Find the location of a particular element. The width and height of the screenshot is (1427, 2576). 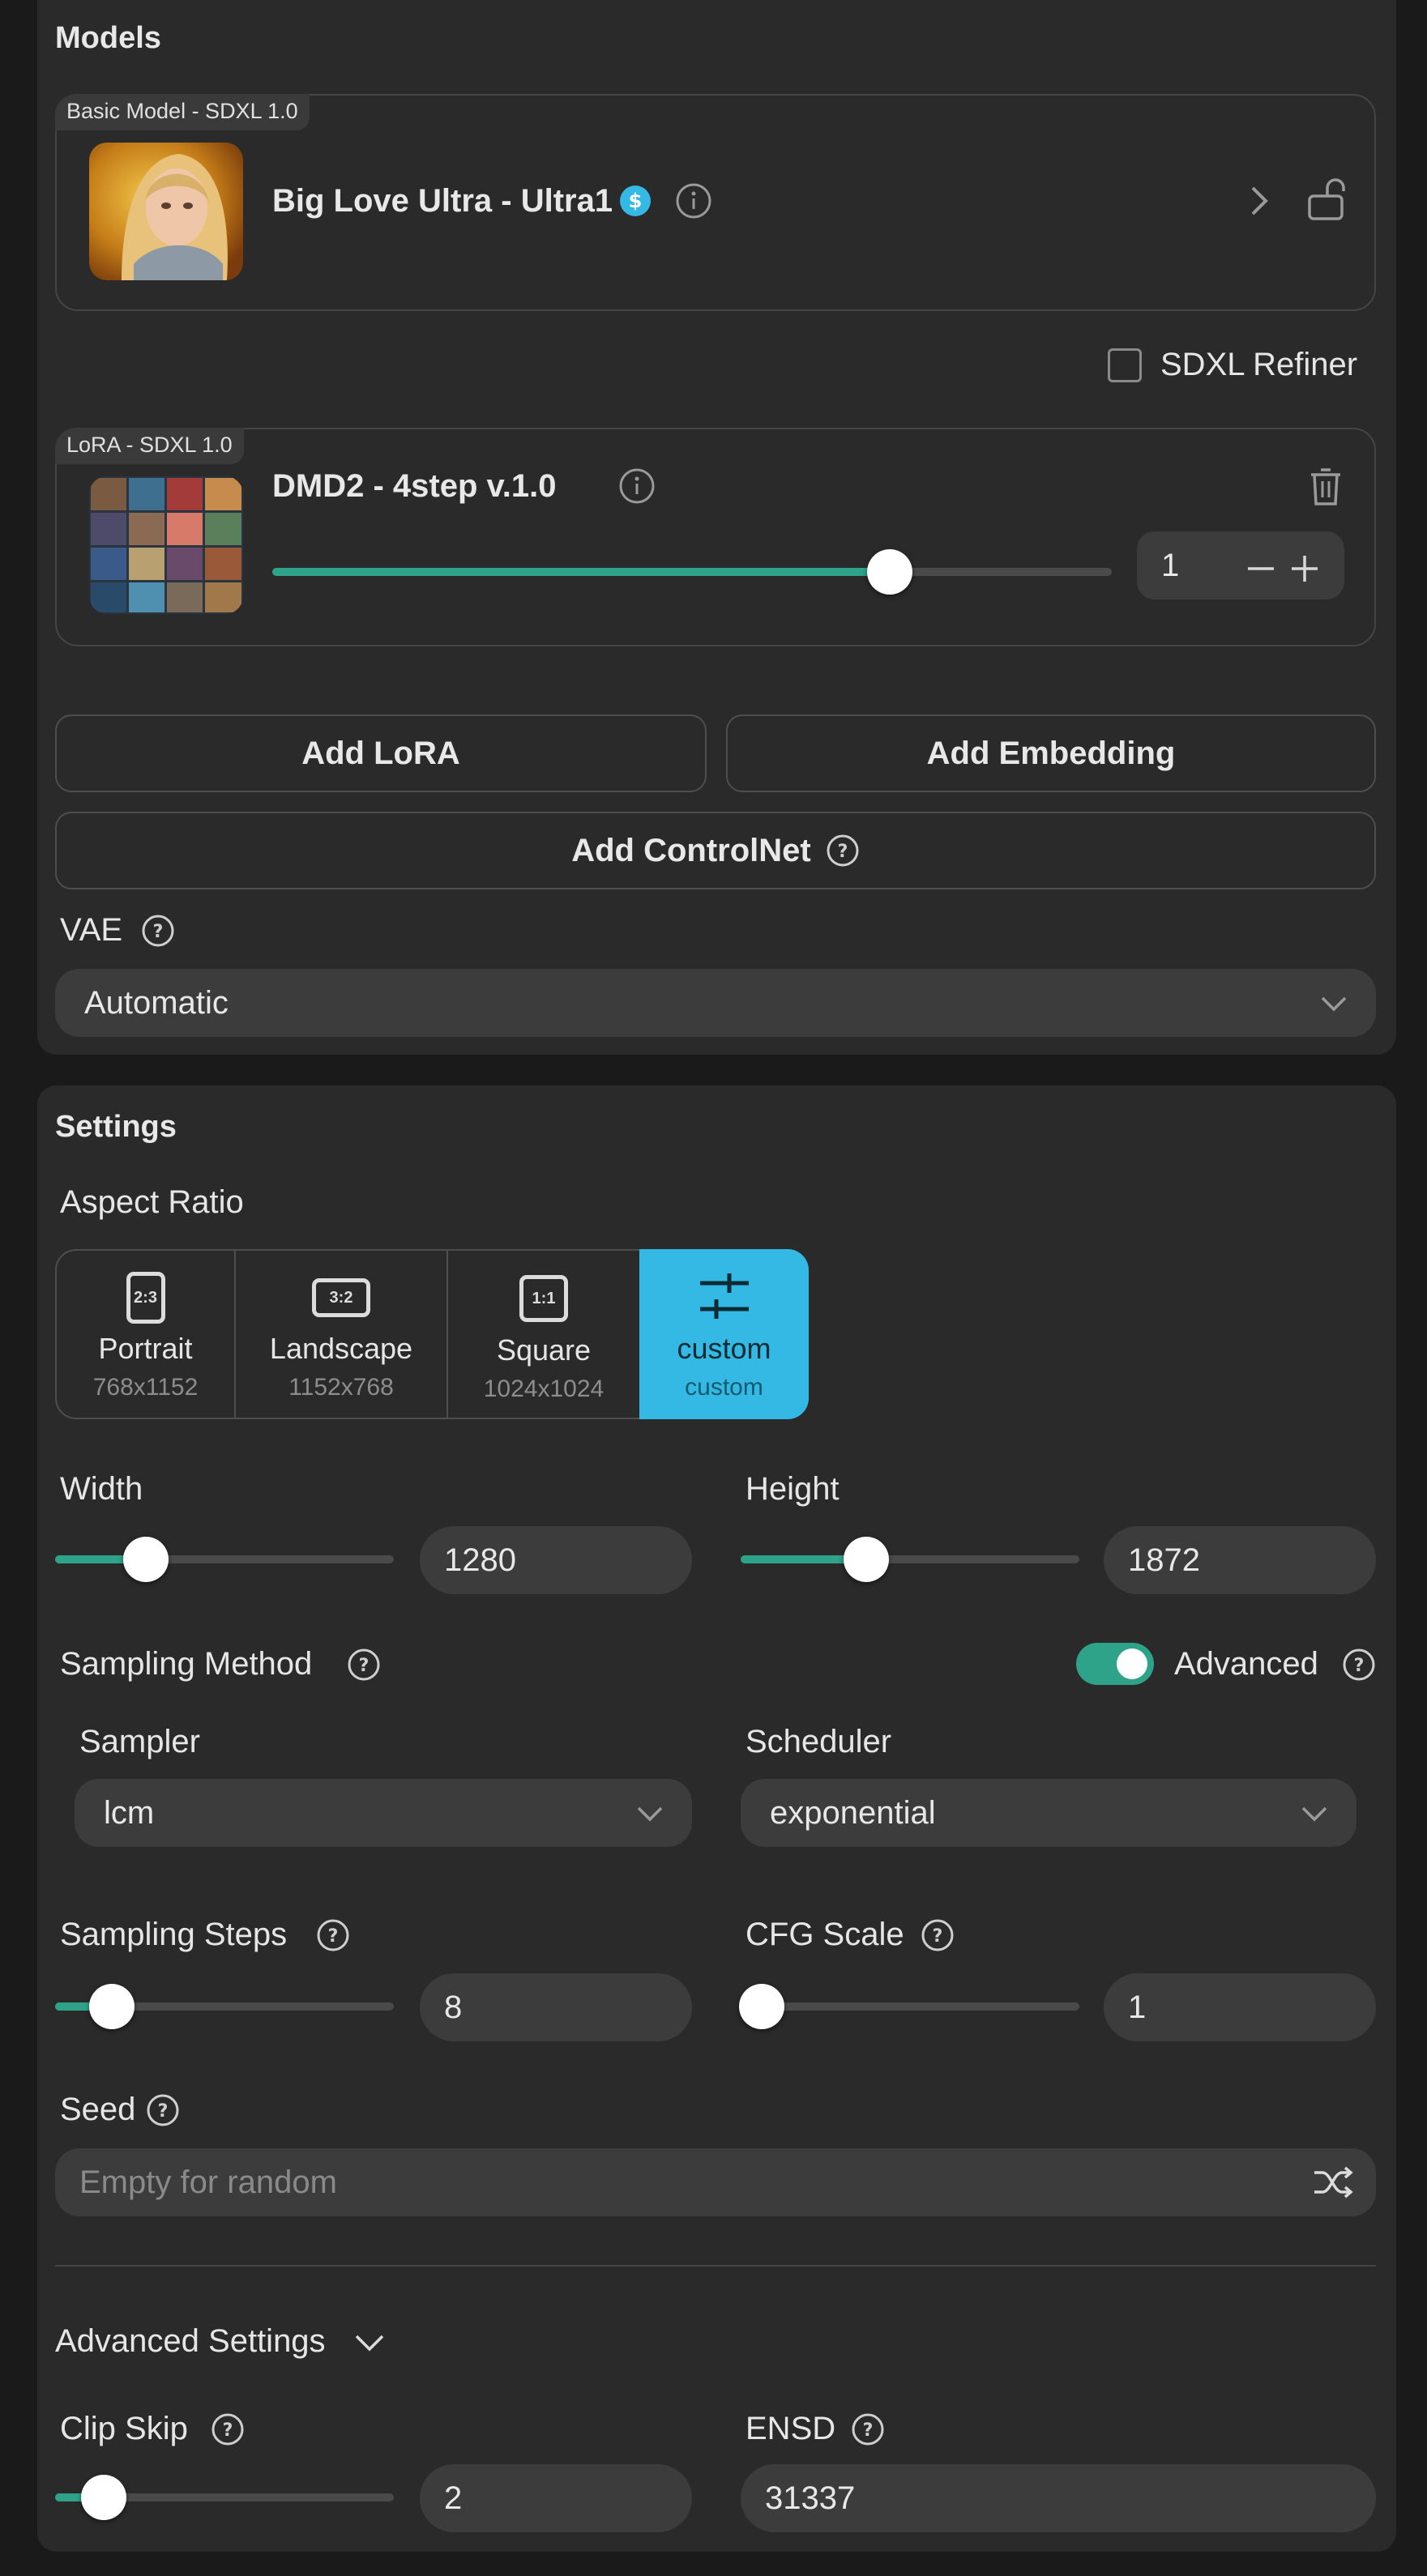

advanced-toggle-knob is located at coordinates (1132, 1663).